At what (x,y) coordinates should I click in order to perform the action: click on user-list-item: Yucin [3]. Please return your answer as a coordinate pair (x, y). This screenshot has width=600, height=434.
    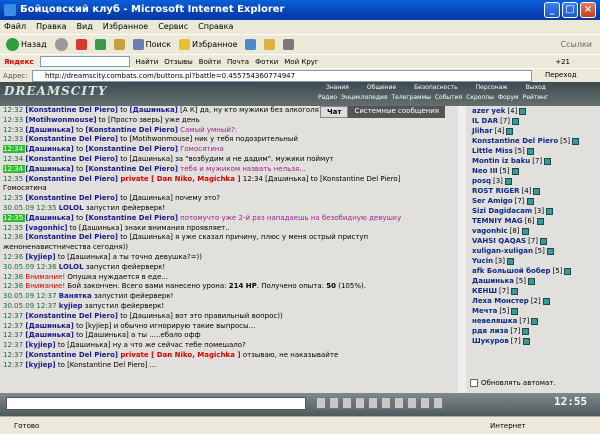
    Looking at the image, I should click on (536, 261).